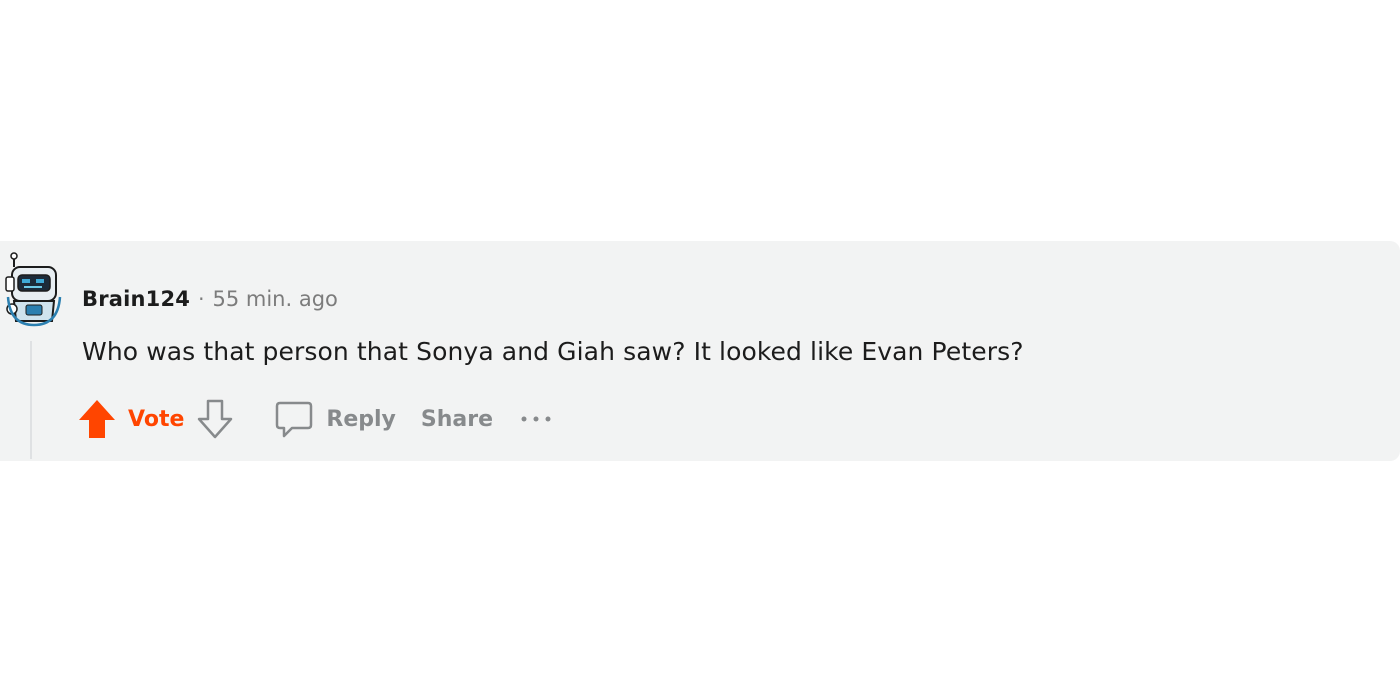  I want to click on comment-actions: Vote Reply Share, so click(316, 419).